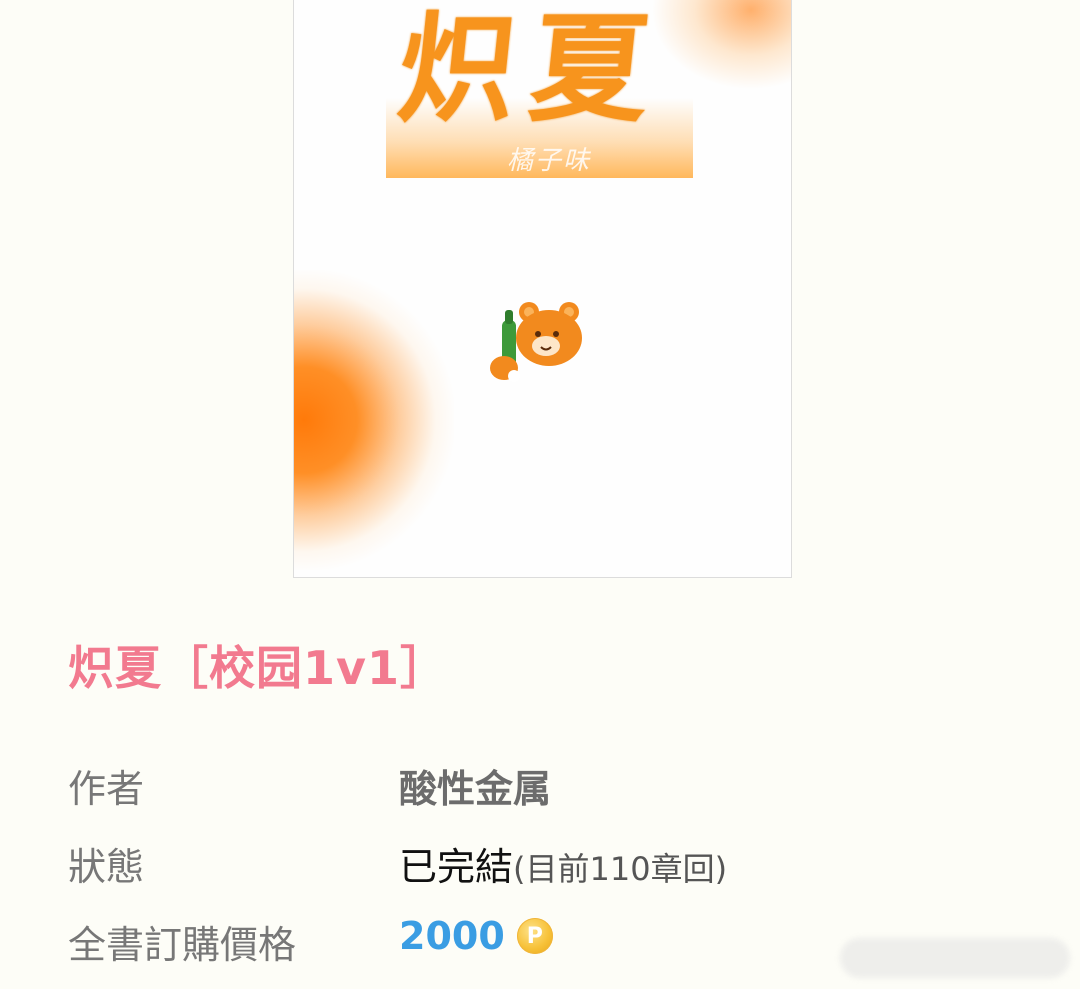 This screenshot has width=1080, height=989. Describe the element at coordinates (955, 958) in the screenshot. I see `watermark` at that location.